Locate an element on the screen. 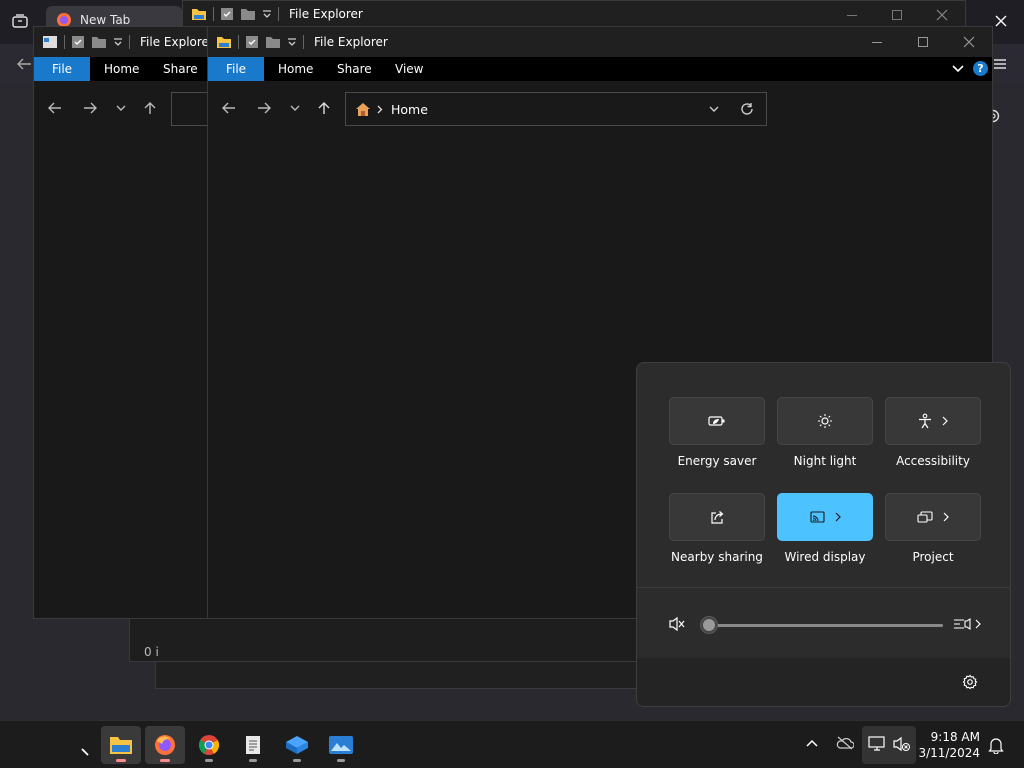 Image resolution: width=1024 pixels, height=768 pixels. pen-icon is located at coordinates (85, 752).